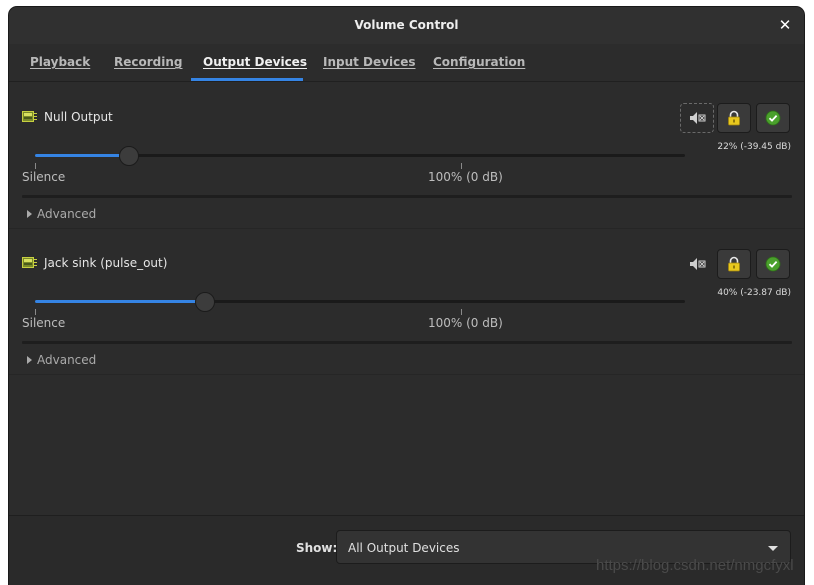  I want to click on tab-playback: Playback, so click(60, 62).